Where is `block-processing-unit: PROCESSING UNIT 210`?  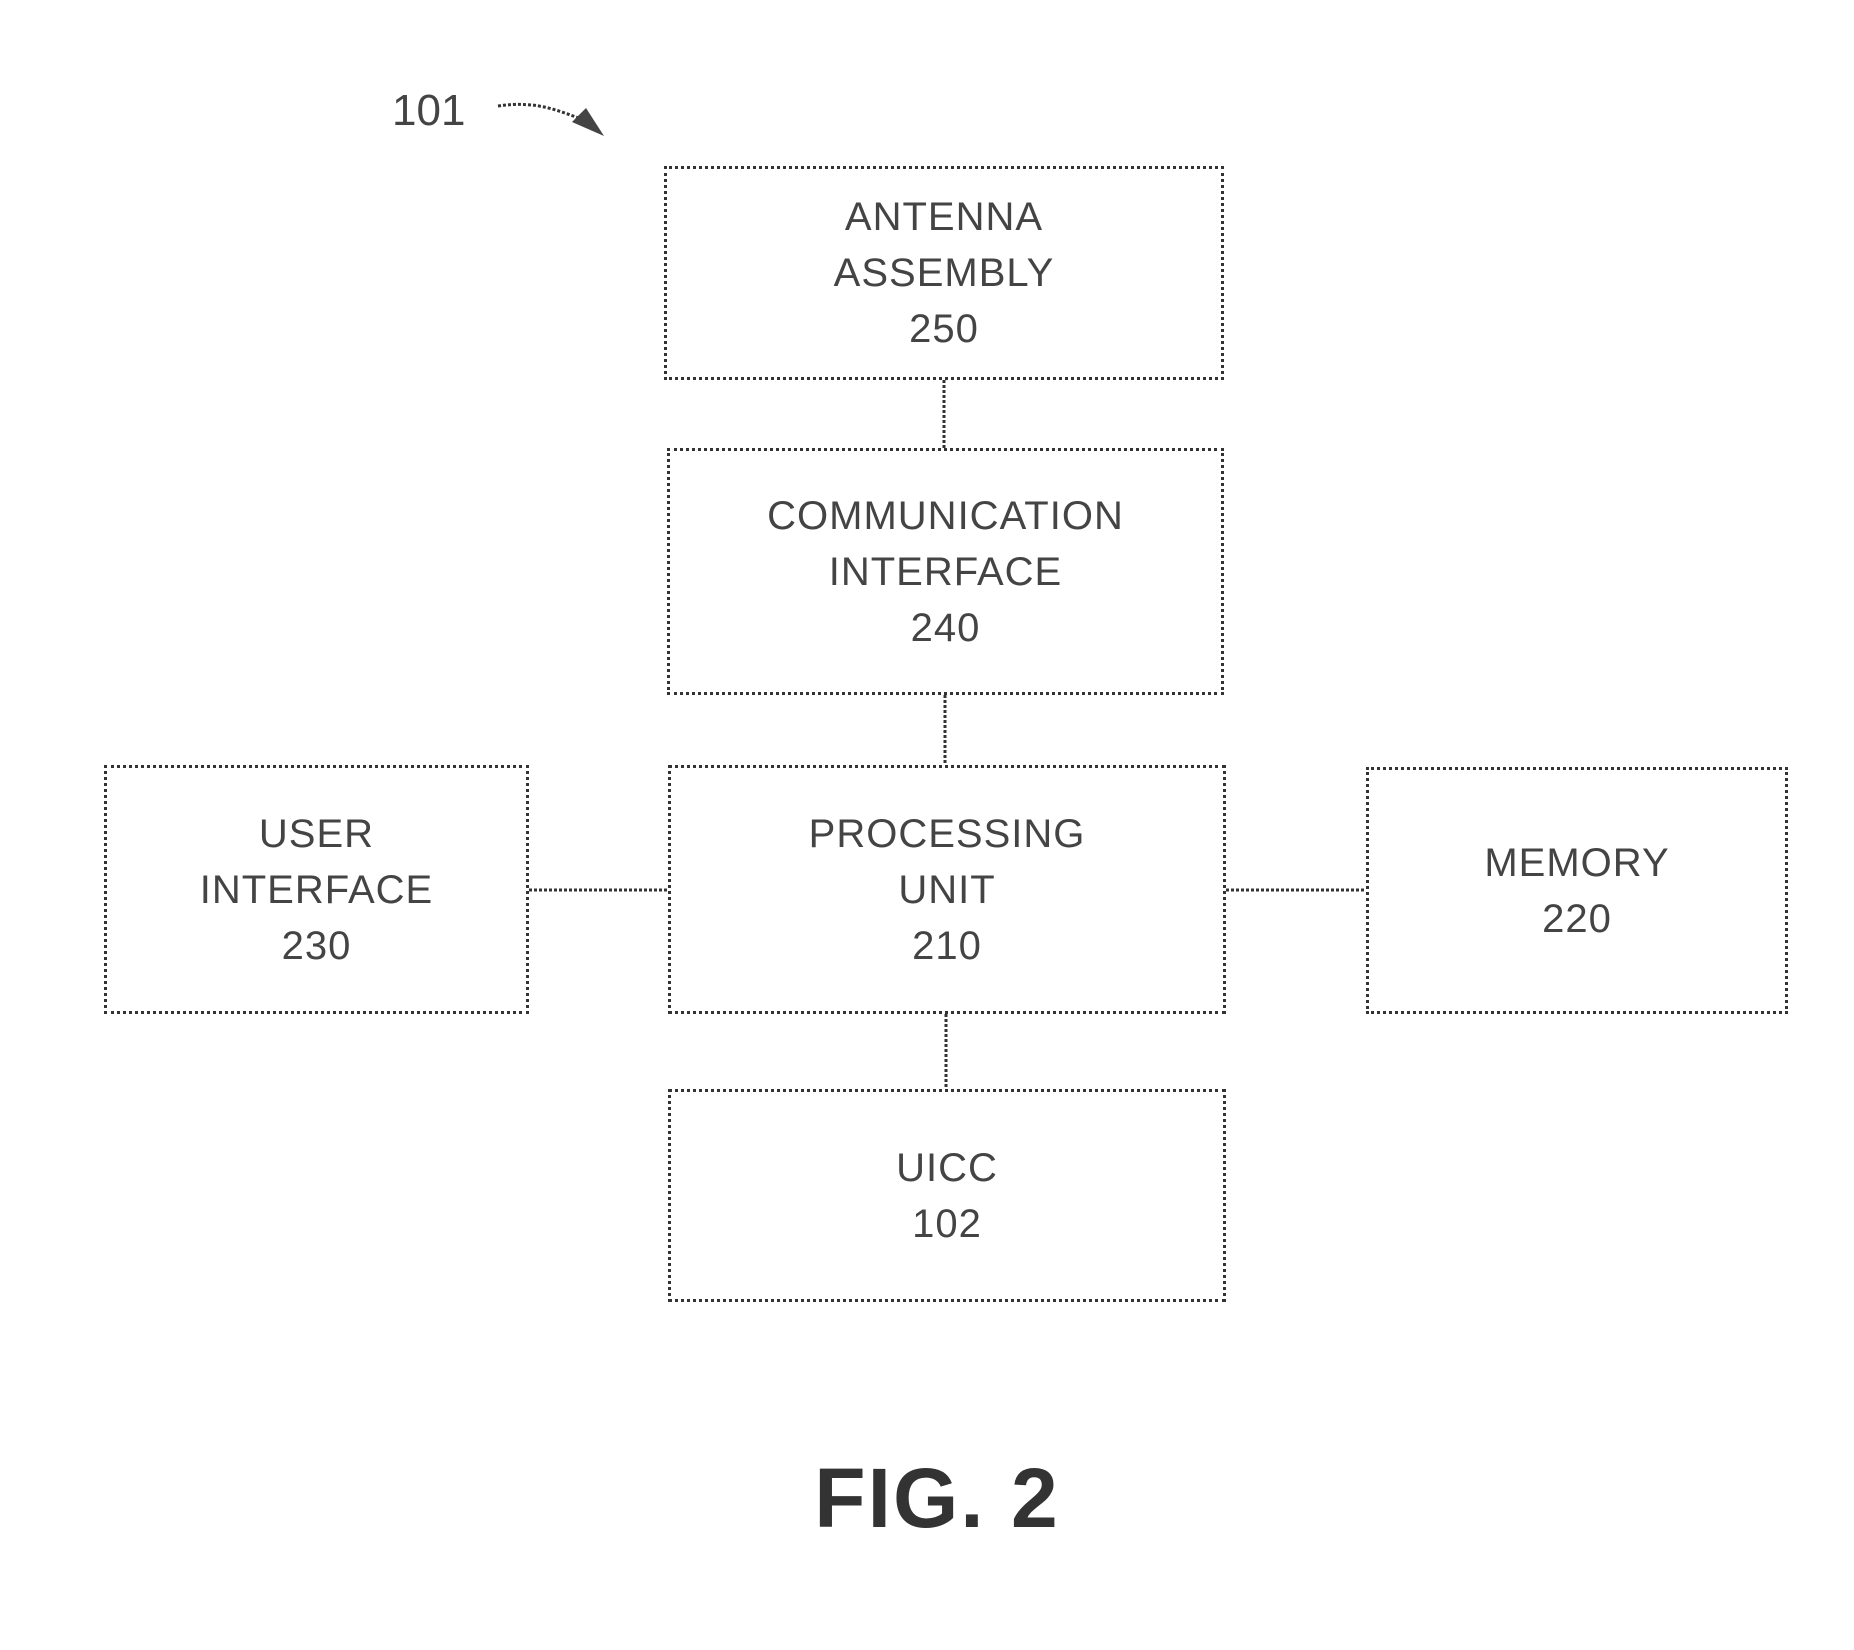 block-processing-unit: PROCESSING UNIT 210 is located at coordinates (947, 889).